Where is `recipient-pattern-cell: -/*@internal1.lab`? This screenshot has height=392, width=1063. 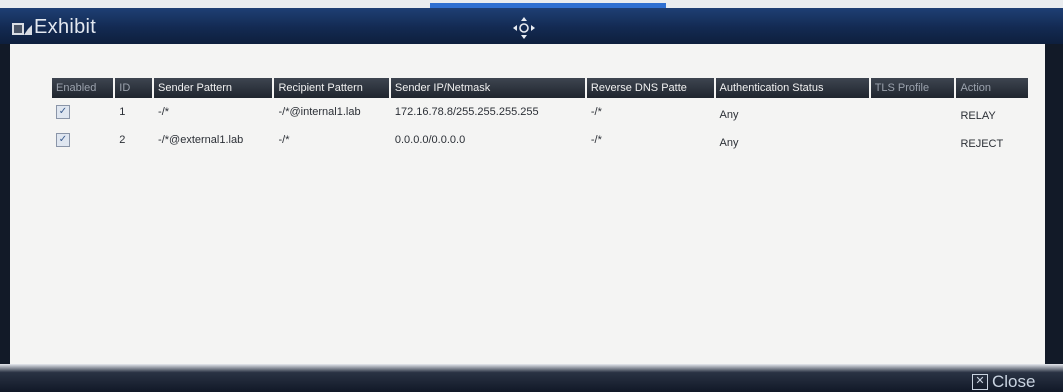
recipient-pattern-cell: -/*@internal1.lab is located at coordinates (319, 112).